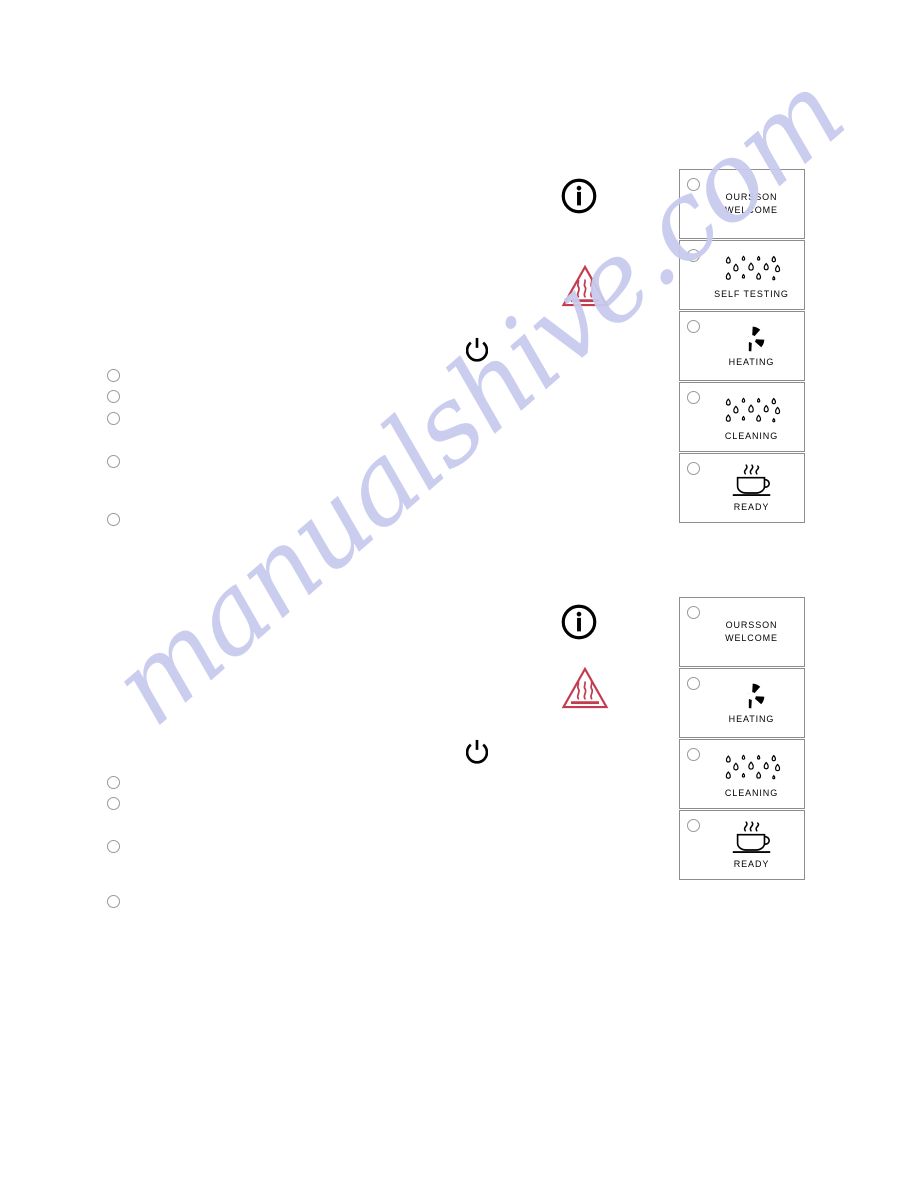 The width and height of the screenshot is (918, 1188). I want to click on panel-body: SELF TESTING, so click(751, 275).